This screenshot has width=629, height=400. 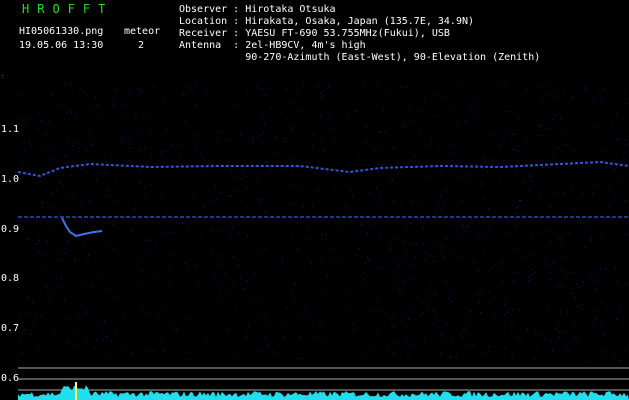 What do you see at coordinates (141, 45) in the screenshot?
I see `meteor-count: 2` at bounding box center [141, 45].